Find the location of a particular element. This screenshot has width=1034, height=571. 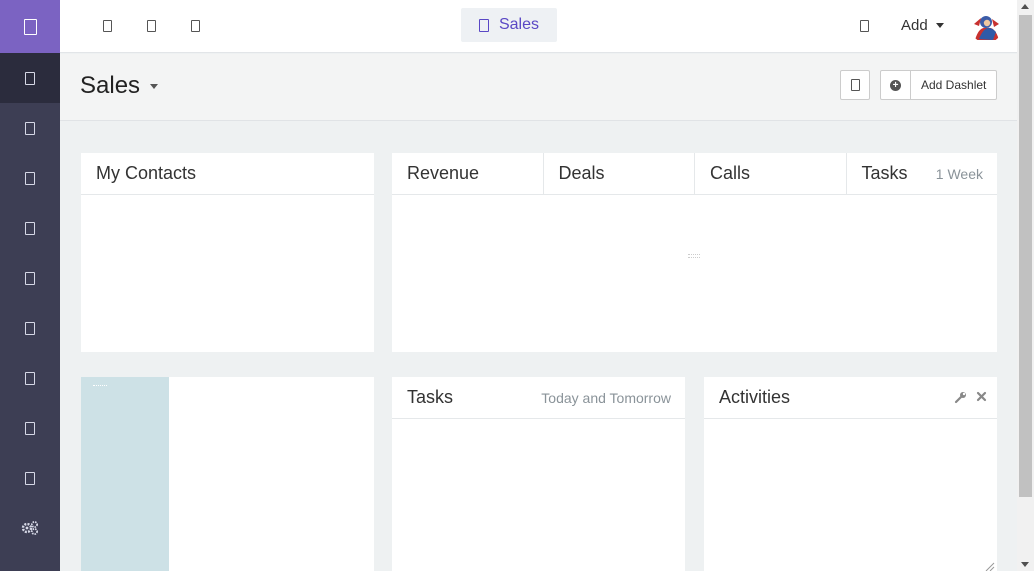

sidebar-item-mail is located at coordinates (30, 478).